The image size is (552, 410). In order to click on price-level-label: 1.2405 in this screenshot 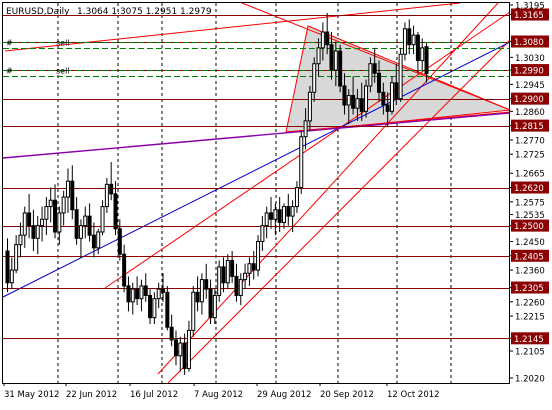, I will do `click(529, 257)`.